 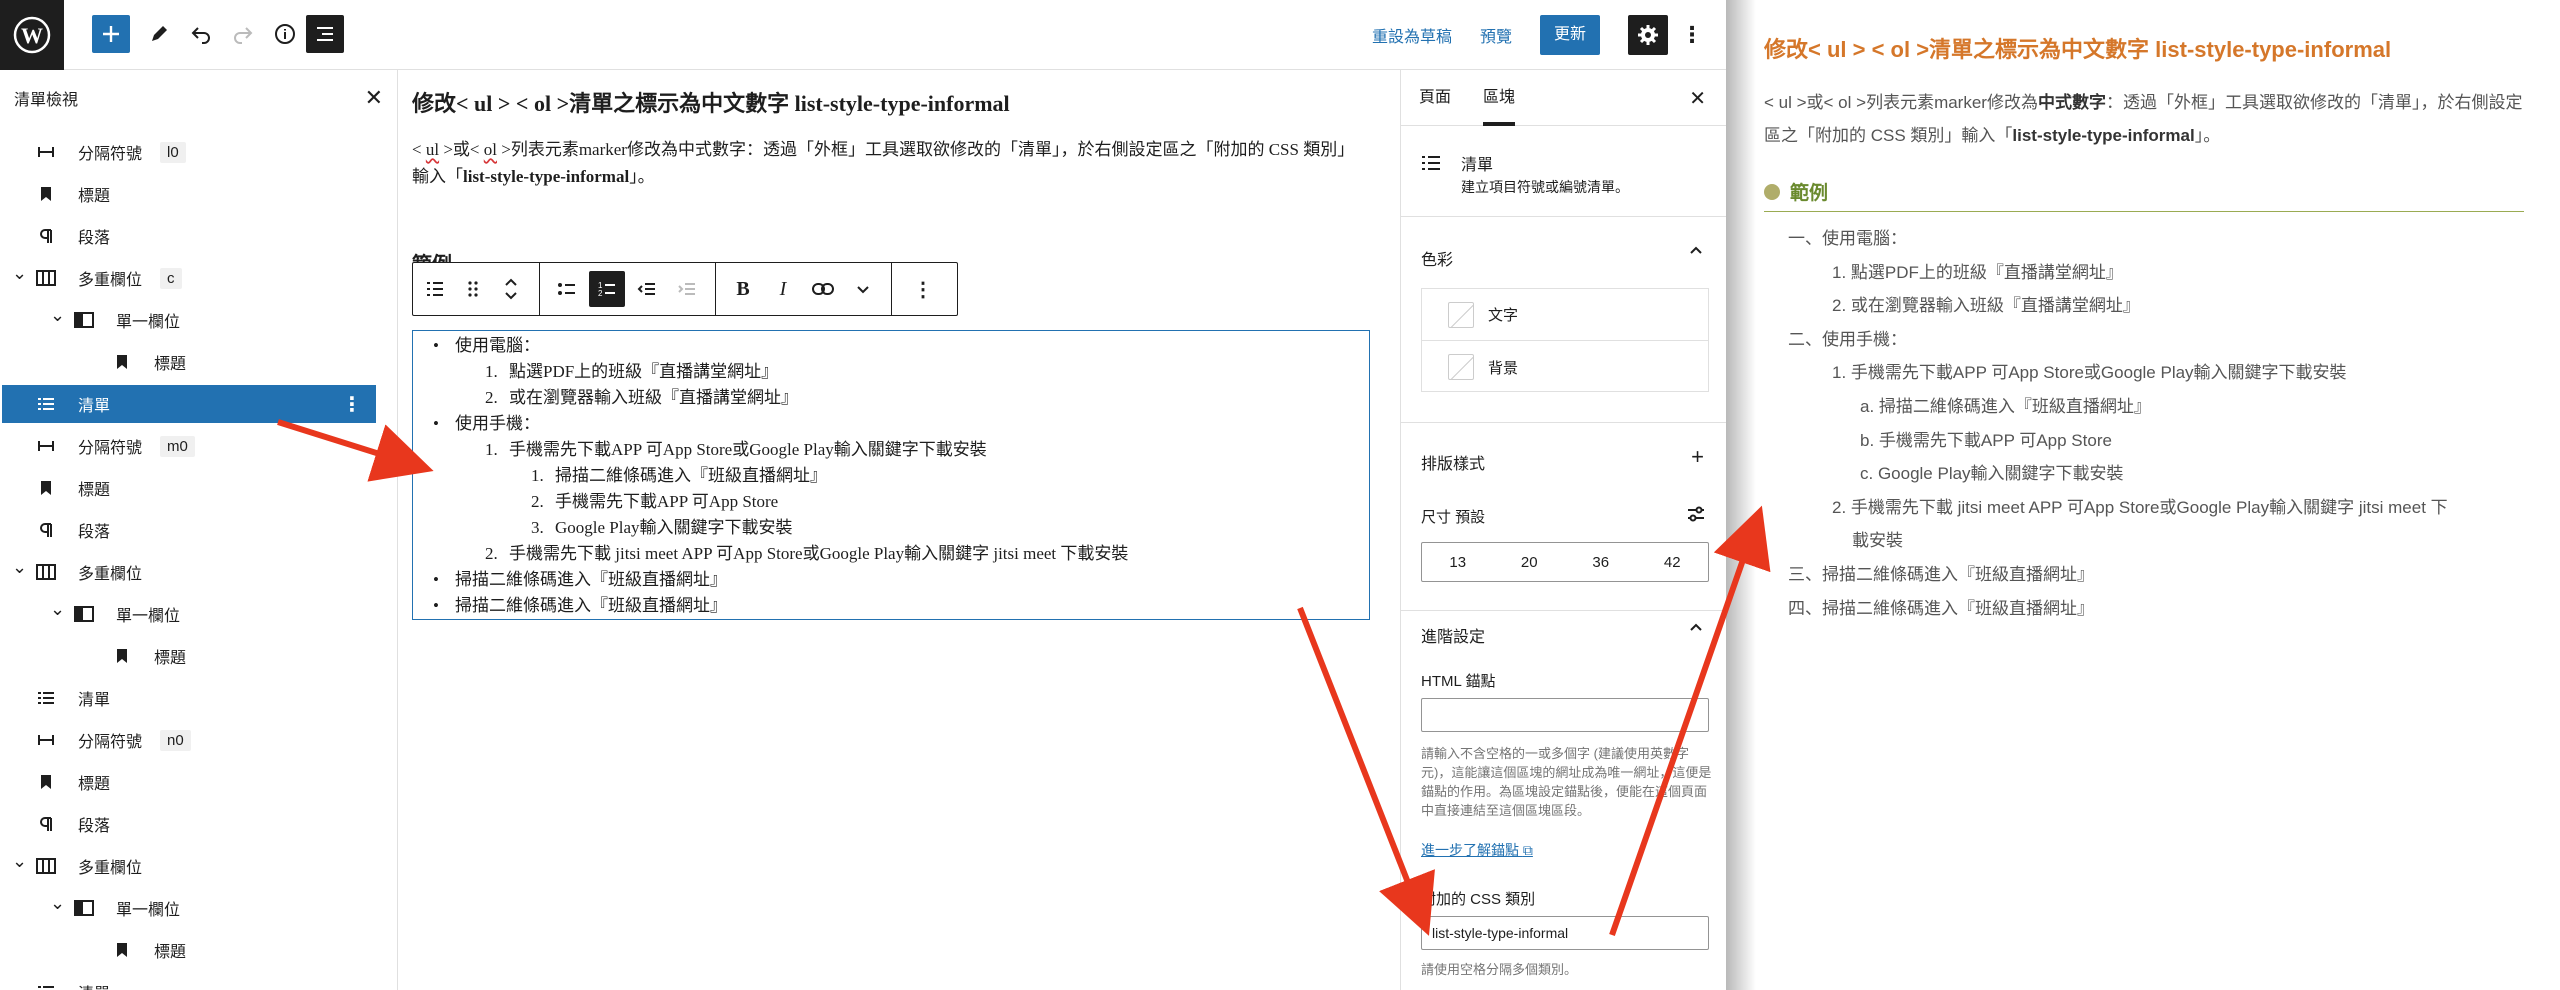 I want to click on list-block-type-icon, so click(x=435, y=289).